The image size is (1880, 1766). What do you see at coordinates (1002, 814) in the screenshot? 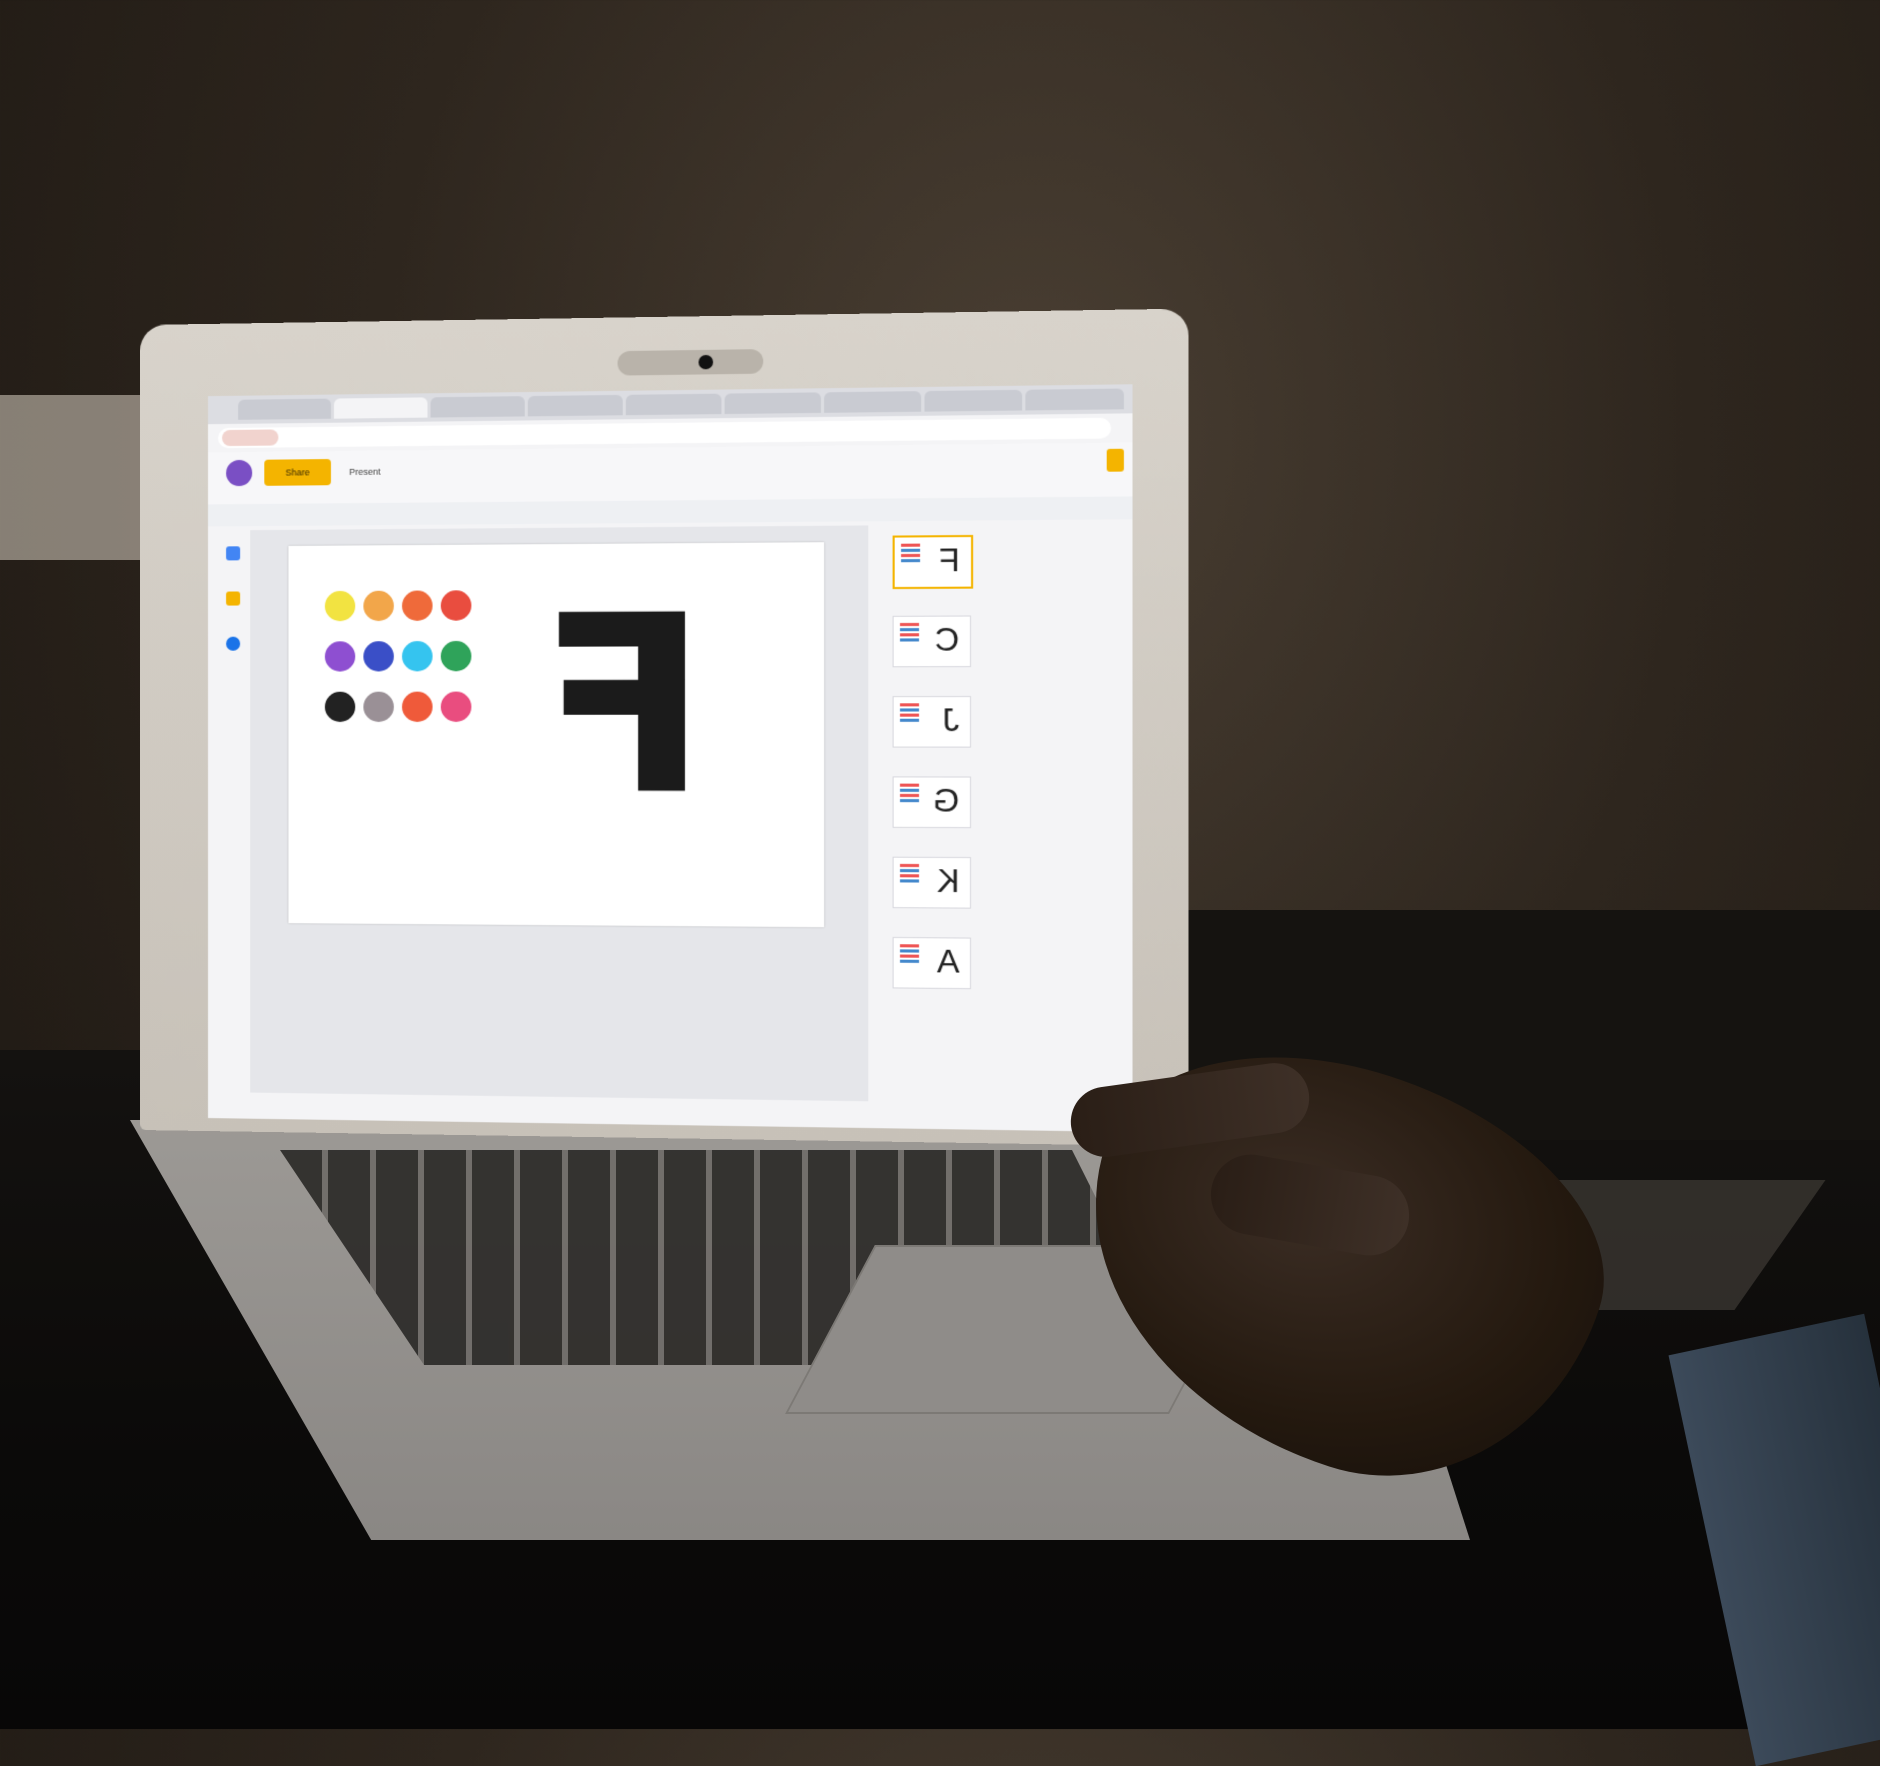
I see `slide-filmstrip: F C J G K A` at bounding box center [1002, 814].